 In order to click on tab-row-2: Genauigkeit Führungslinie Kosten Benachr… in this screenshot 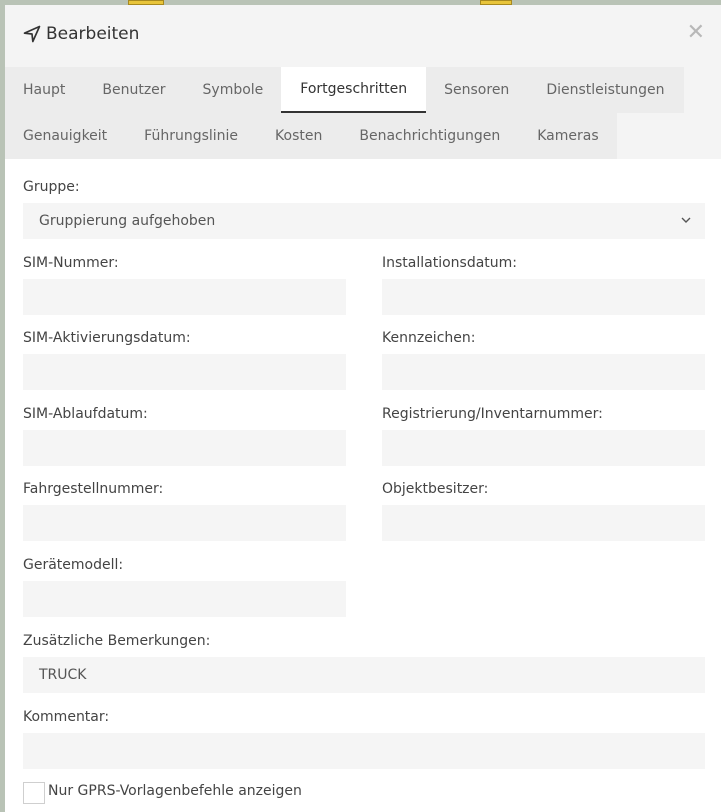, I will do `click(311, 136)`.